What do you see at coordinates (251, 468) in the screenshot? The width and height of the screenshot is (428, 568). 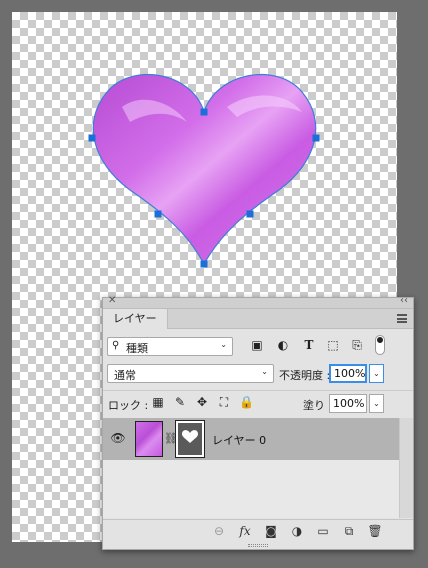 I see `layer-list: 👁 ⛓ レイヤー 0` at bounding box center [251, 468].